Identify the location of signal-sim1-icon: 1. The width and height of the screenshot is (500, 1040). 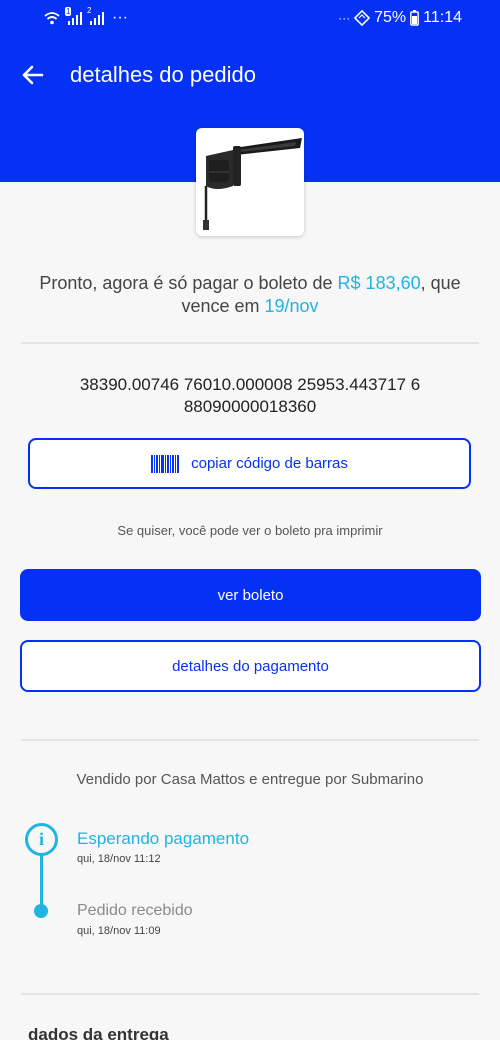
(73, 16).